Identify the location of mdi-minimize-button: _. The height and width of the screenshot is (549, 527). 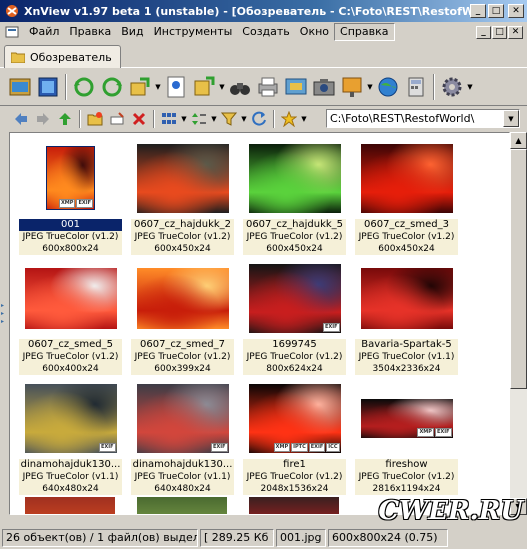
(483, 32).